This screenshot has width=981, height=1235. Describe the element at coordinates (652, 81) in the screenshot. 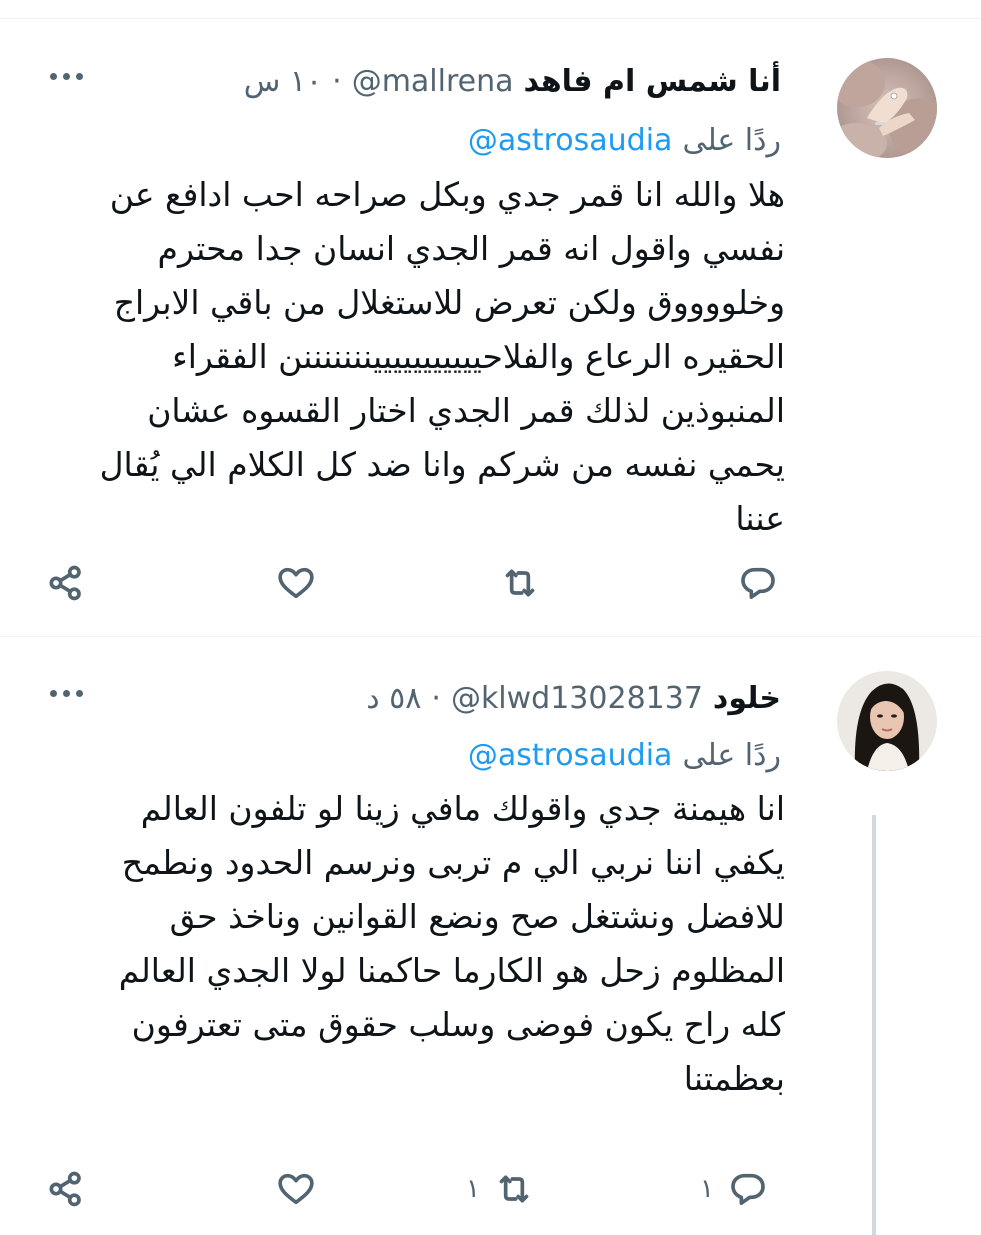

I see `display-name: أنا شمس ام فاهد` at that location.